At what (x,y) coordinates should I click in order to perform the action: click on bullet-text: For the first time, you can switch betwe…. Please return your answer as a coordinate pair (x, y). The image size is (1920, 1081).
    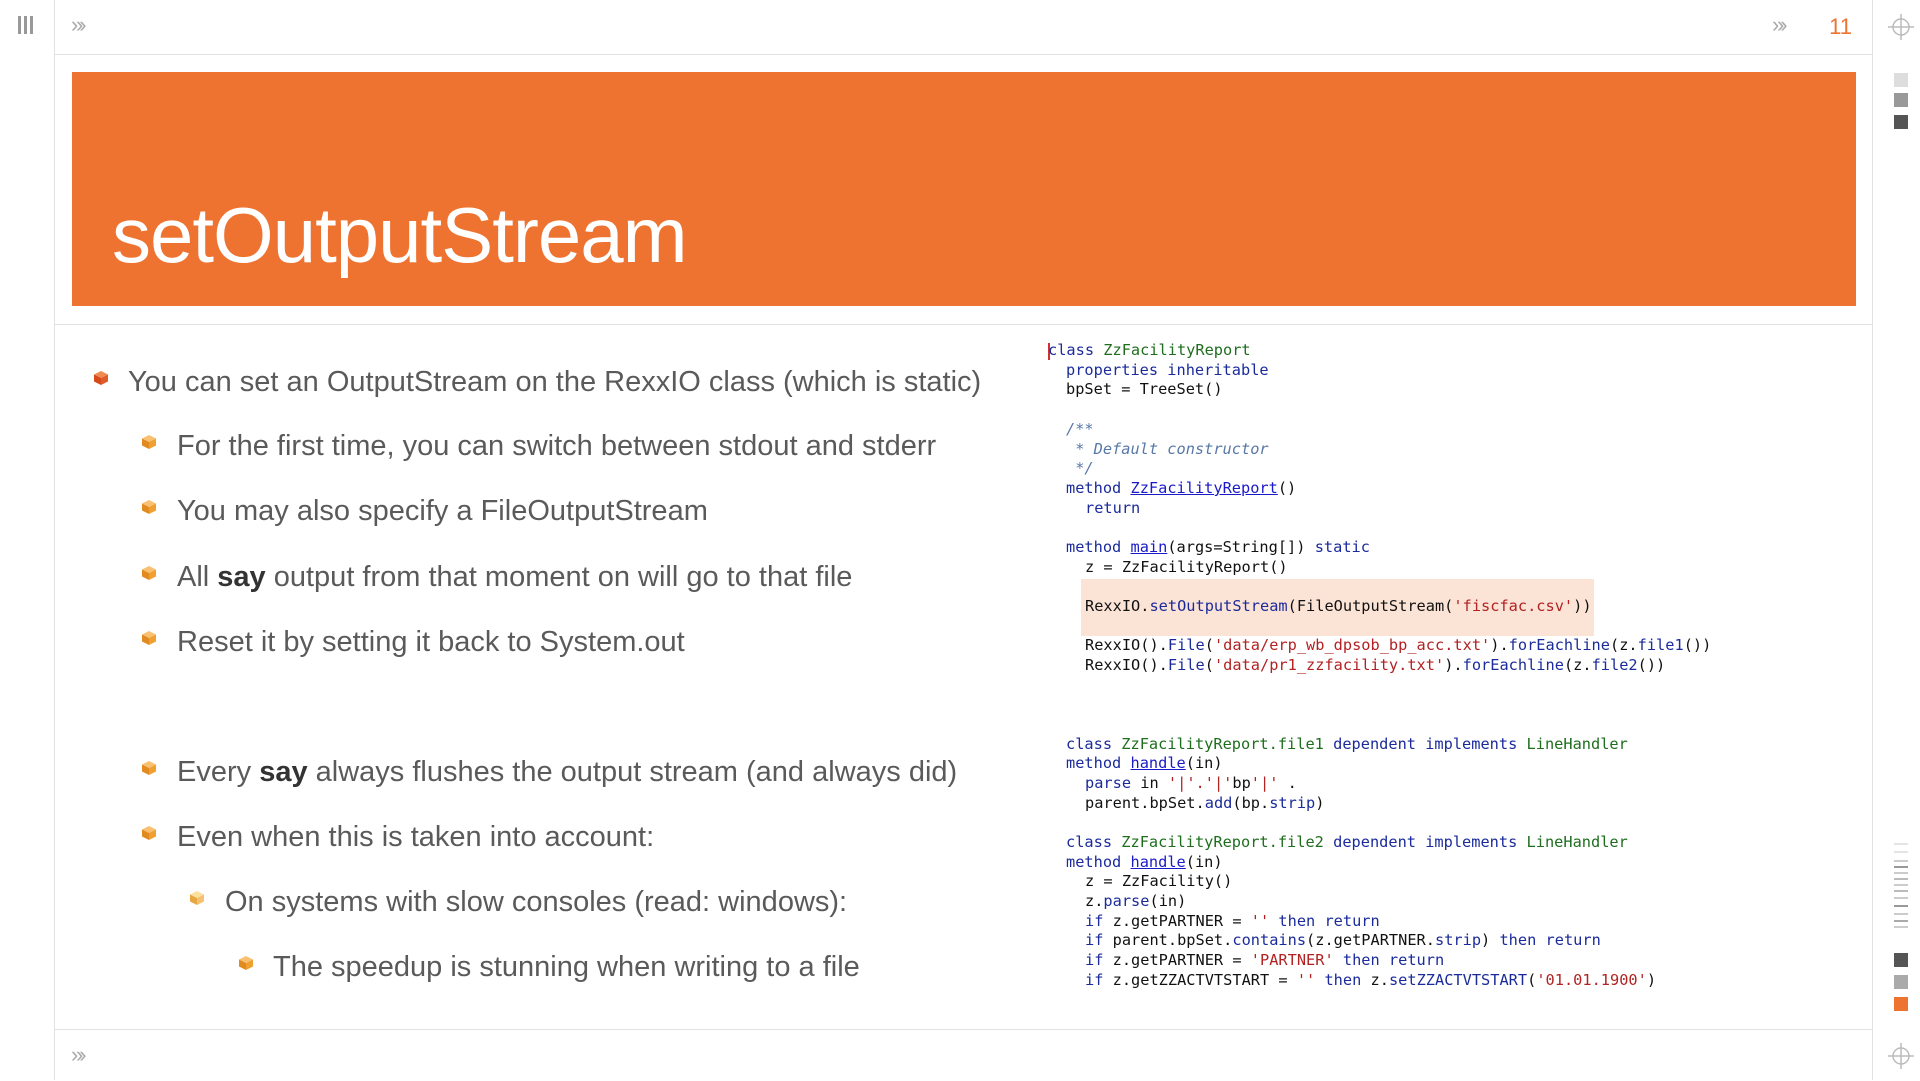
    Looking at the image, I should click on (557, 446).